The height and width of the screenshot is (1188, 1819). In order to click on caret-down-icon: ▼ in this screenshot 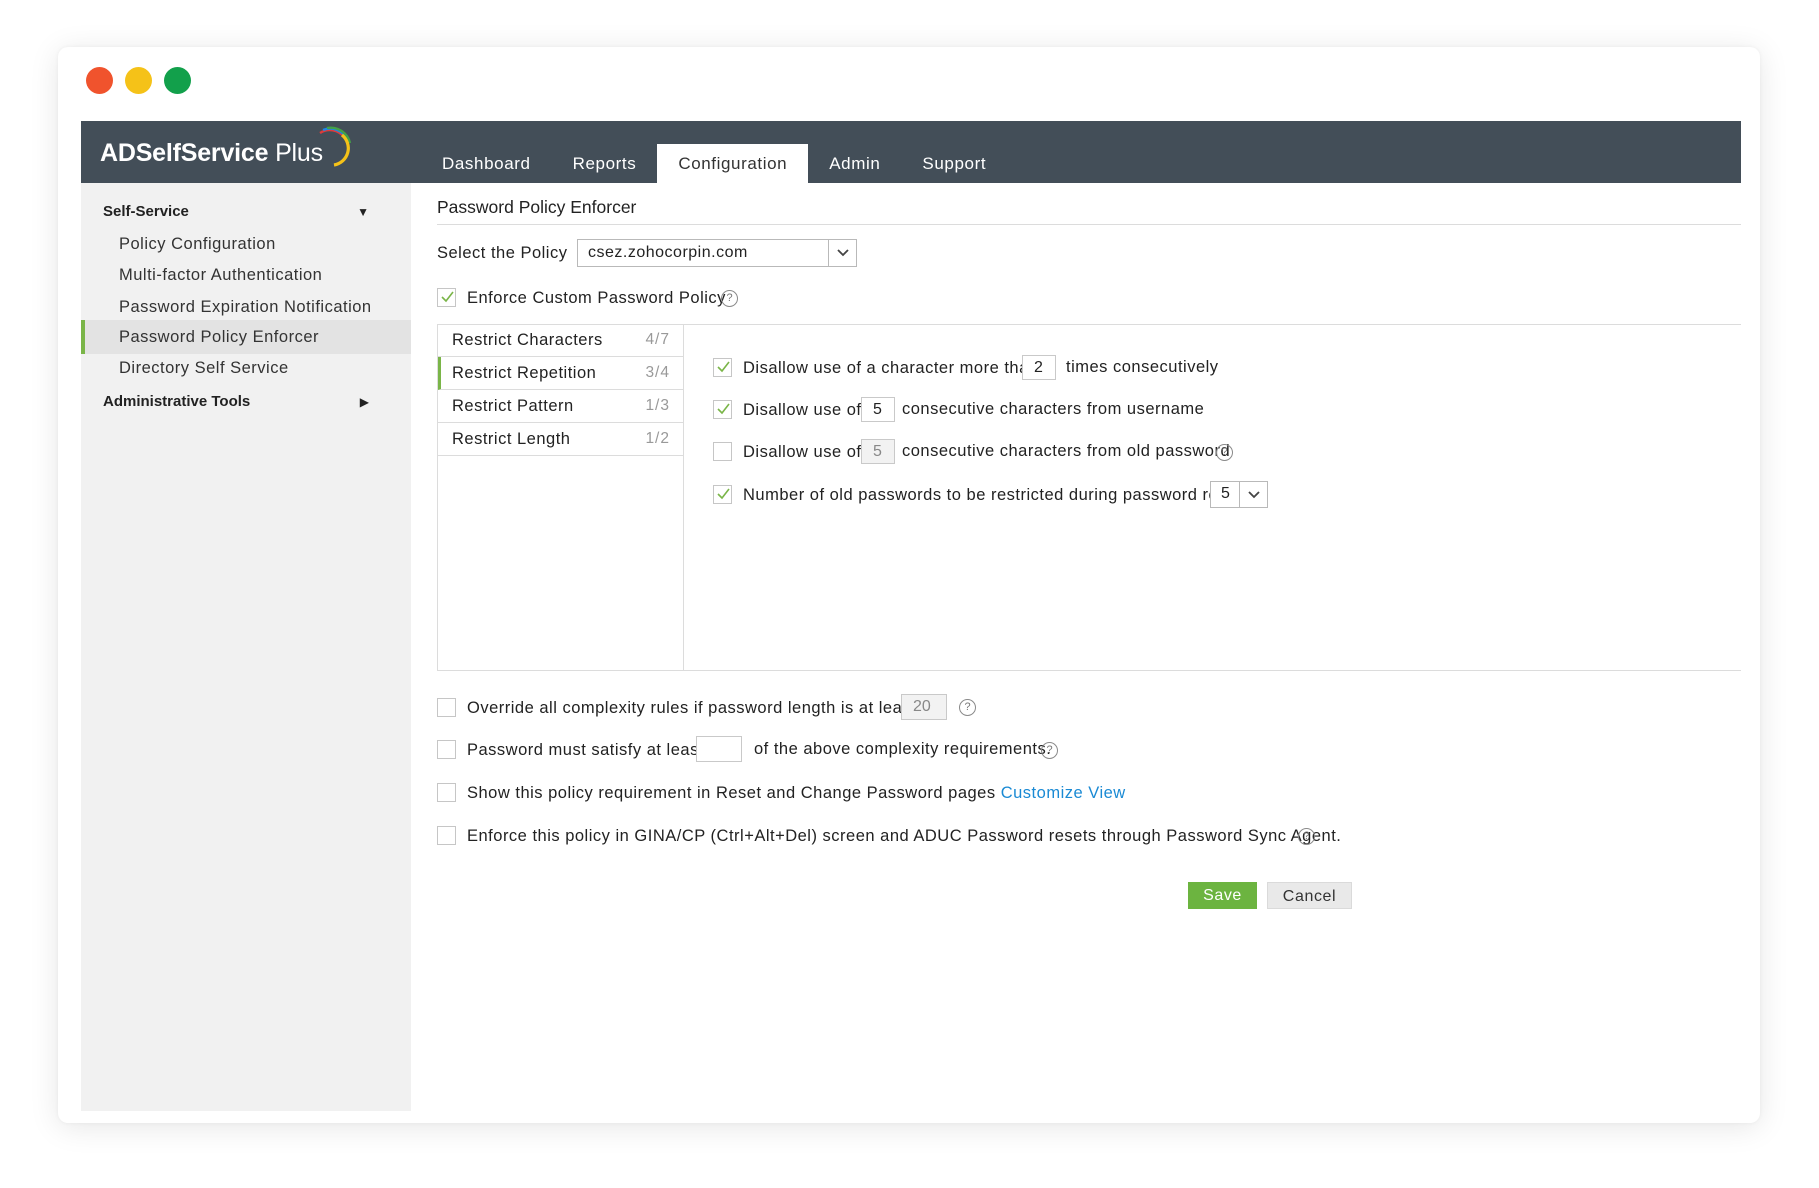, I will do `click(363, 212)`.